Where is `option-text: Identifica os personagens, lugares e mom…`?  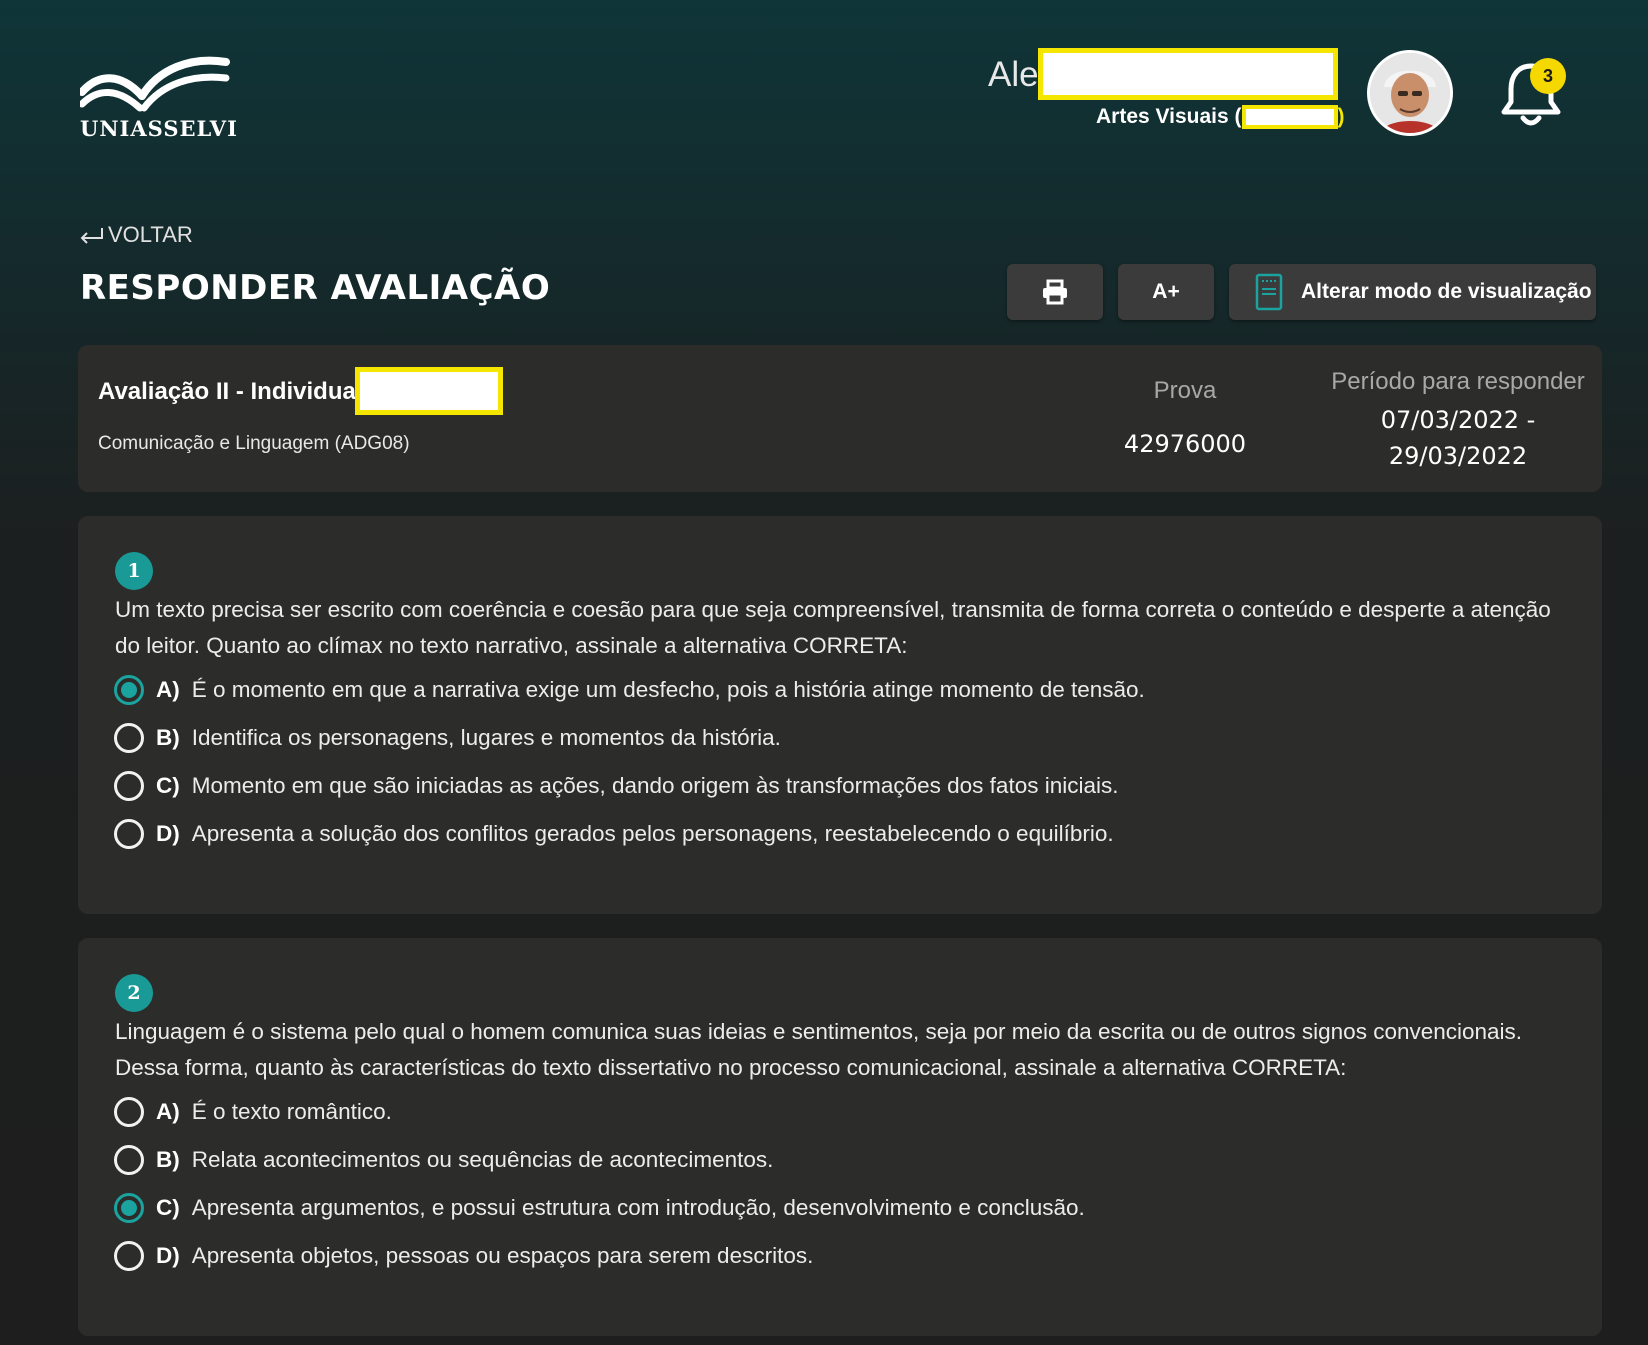 option-text: Identifica os personagens, lugares e mom… is located at coordinates (486, 737).